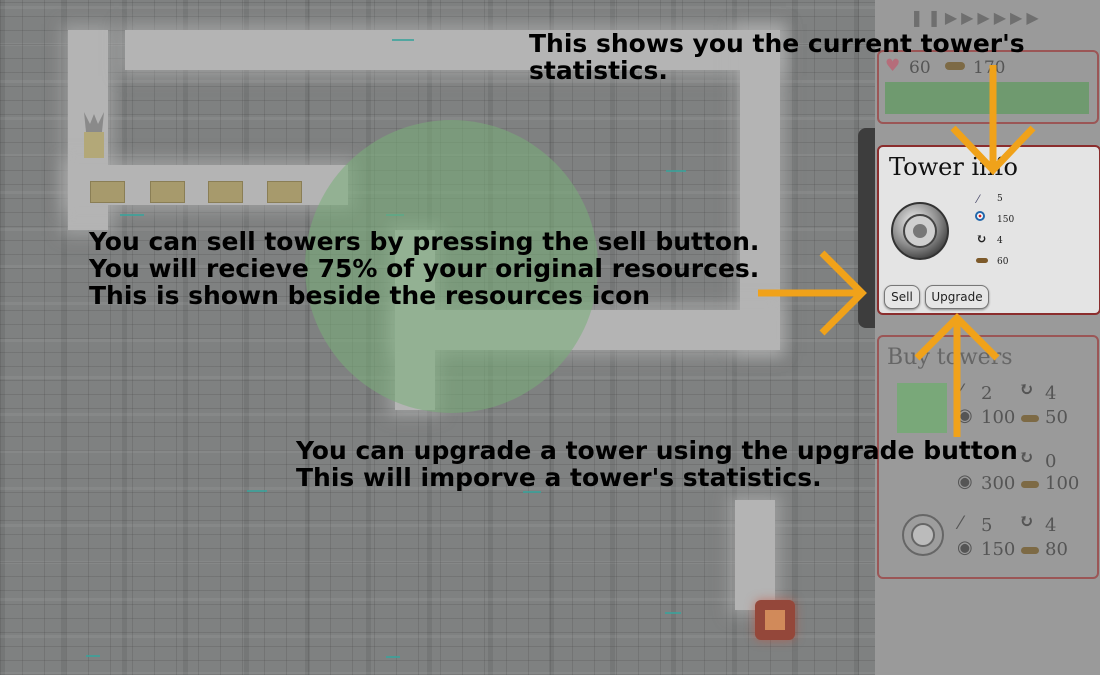 This screenshot has width=1100, height=675. Describe the element at coordinates (957, 375) in the screenshot. I see `arrow-up-icon` at that location.